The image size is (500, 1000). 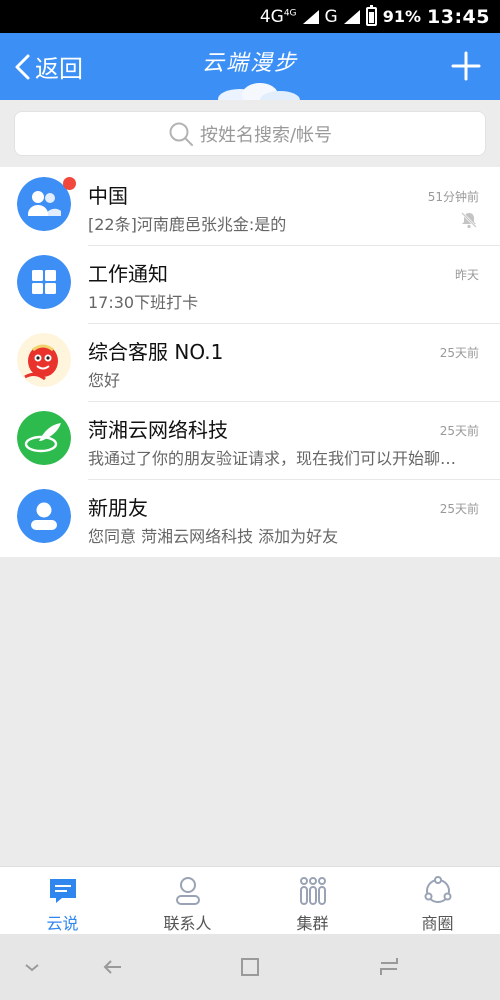 I want to click on app-title: 云端漫步, so click(x=249, y=63).